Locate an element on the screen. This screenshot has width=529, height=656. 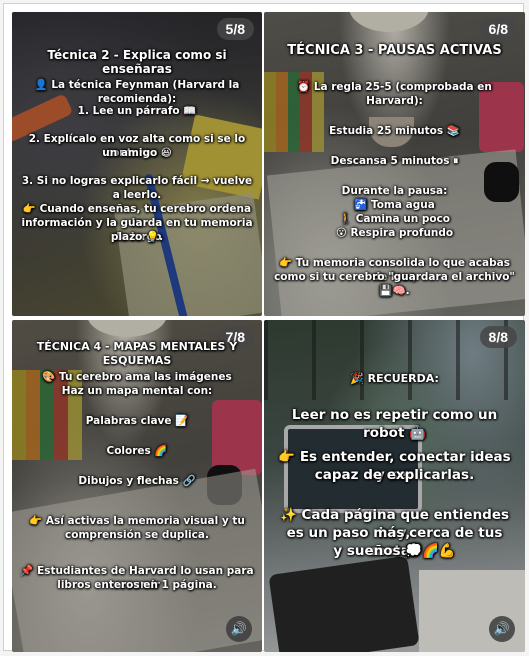
text-line: 🚰 Toma agua is located at coordinates (394, 205).